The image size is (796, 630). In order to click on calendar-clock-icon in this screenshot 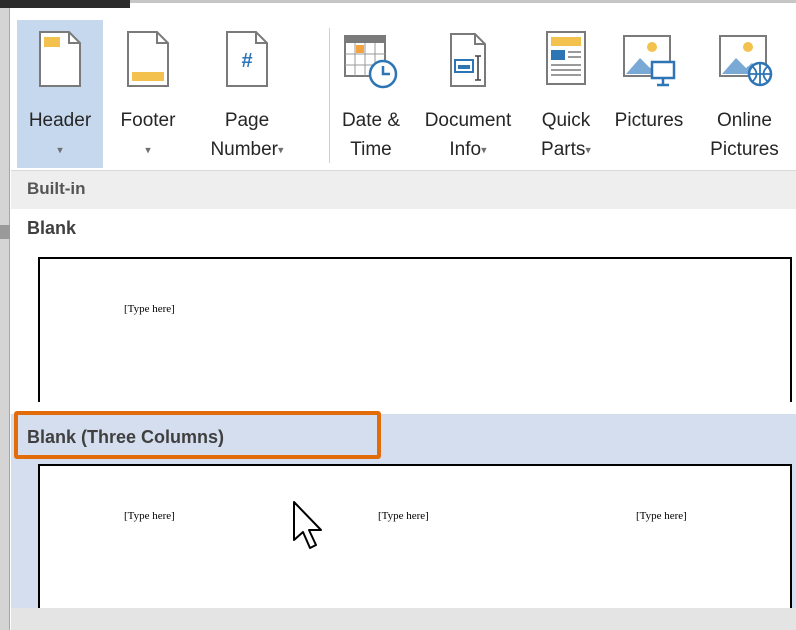, I will do `click(371, 62)`.